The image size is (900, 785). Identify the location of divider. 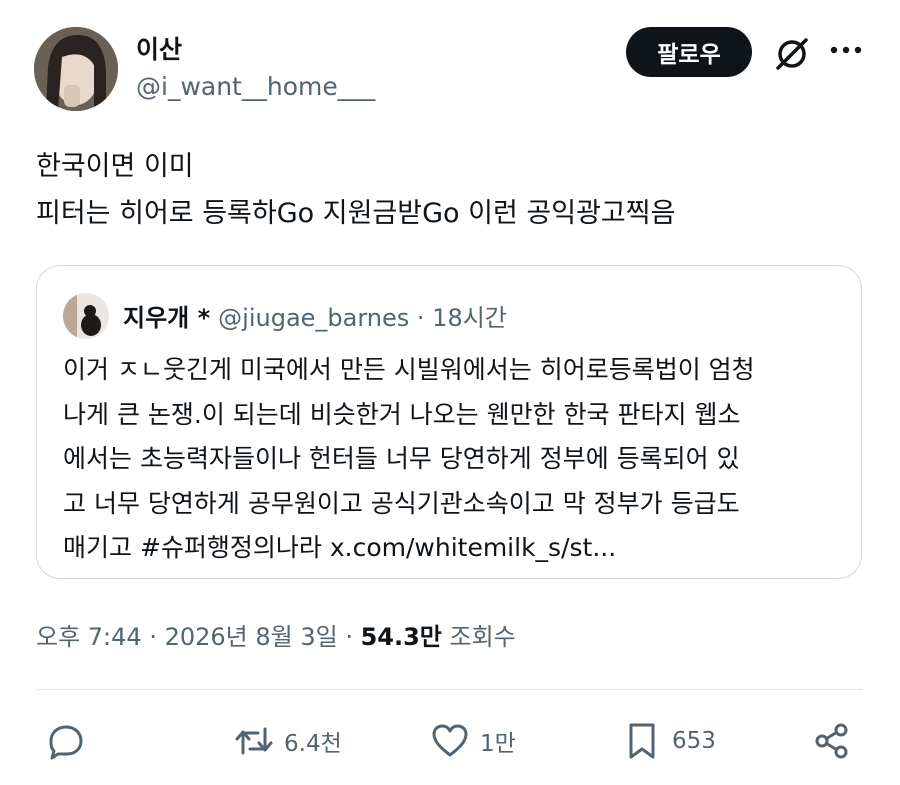
(449, 689).